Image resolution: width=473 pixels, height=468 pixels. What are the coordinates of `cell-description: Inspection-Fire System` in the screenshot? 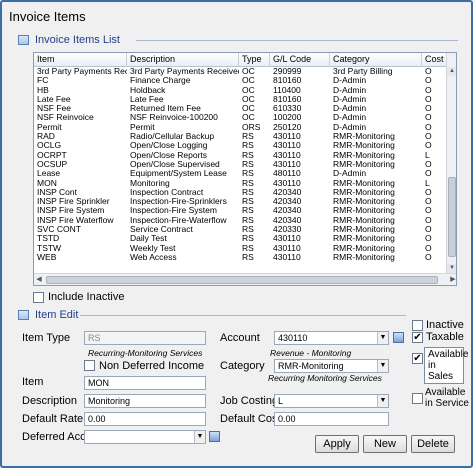 It's located at (173, 211).